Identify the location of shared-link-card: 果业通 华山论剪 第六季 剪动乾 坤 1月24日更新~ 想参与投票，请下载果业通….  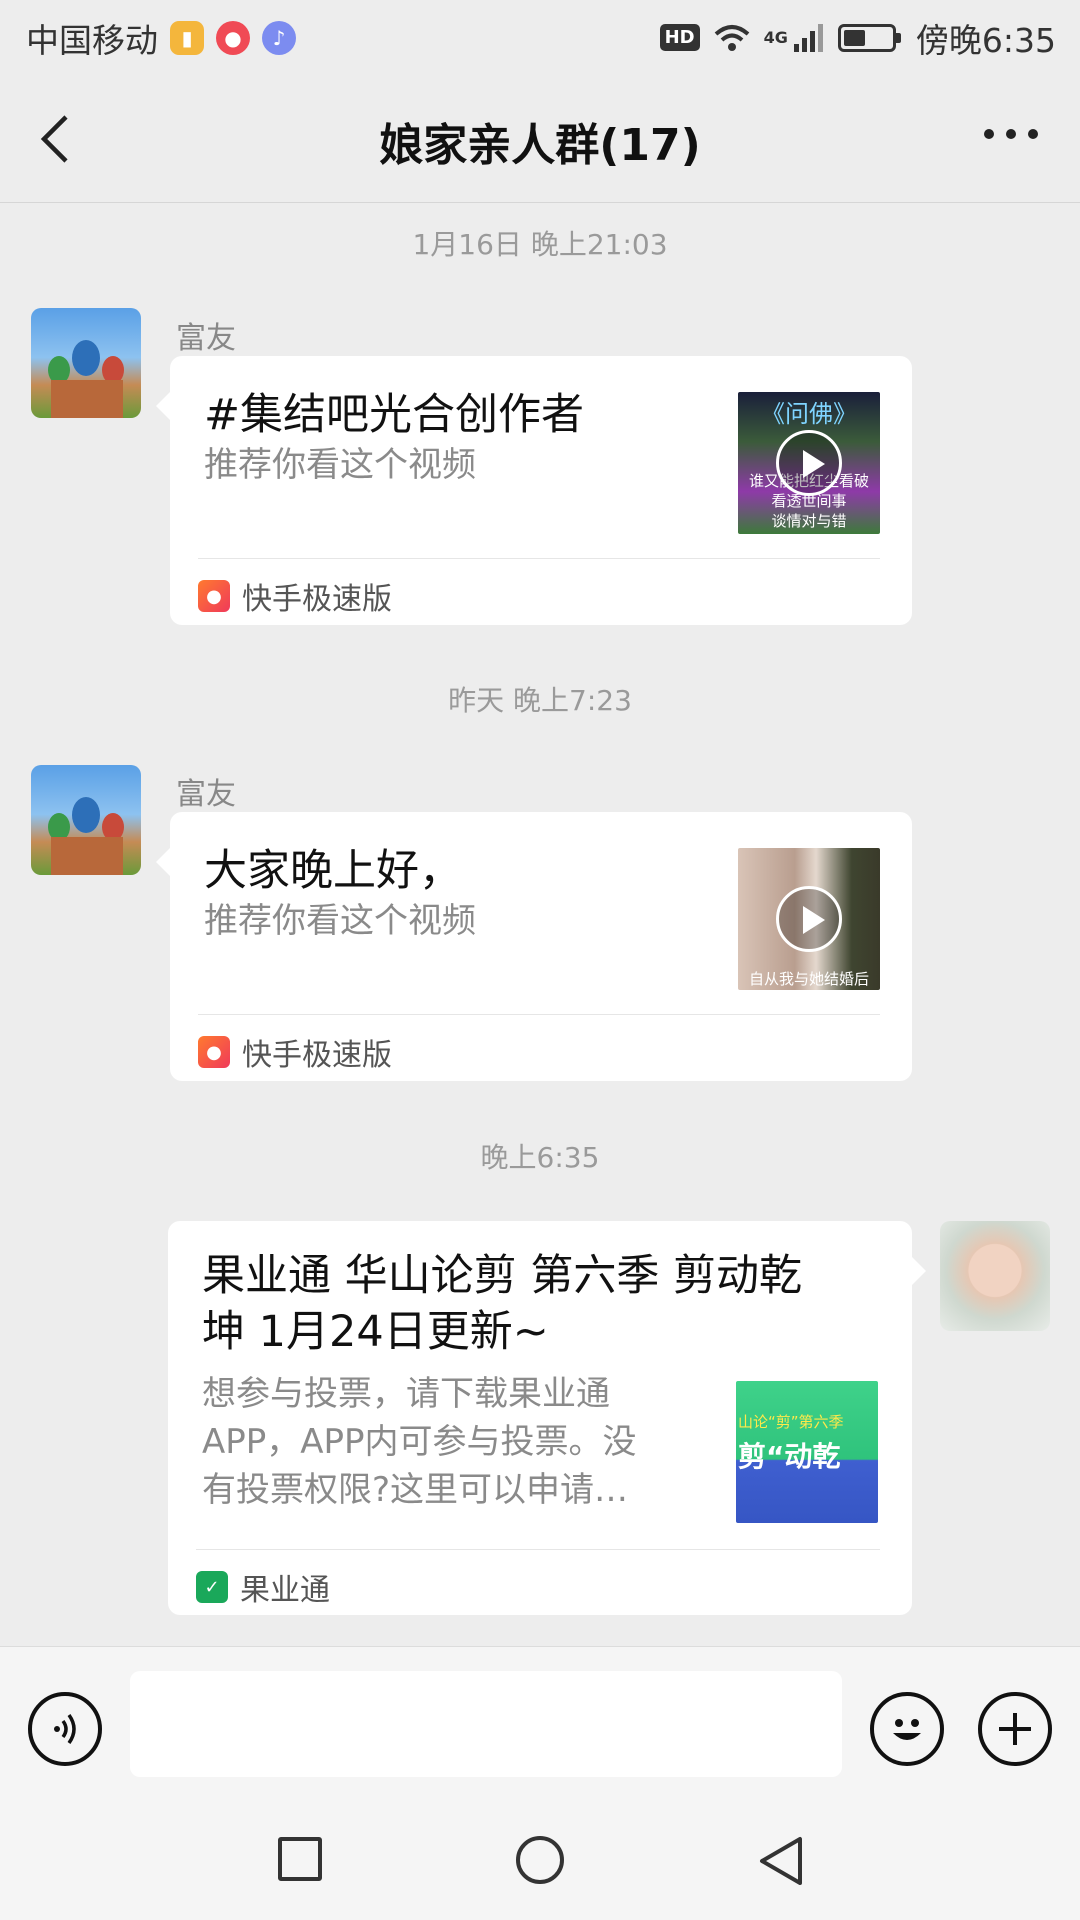
(547, 1418).